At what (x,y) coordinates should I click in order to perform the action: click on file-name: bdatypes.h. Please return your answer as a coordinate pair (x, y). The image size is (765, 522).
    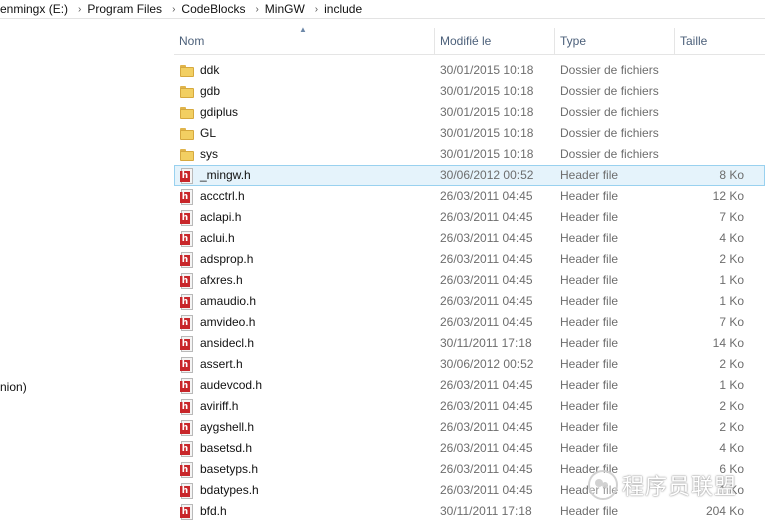
    Looking at the image, I should click on (229, 490).